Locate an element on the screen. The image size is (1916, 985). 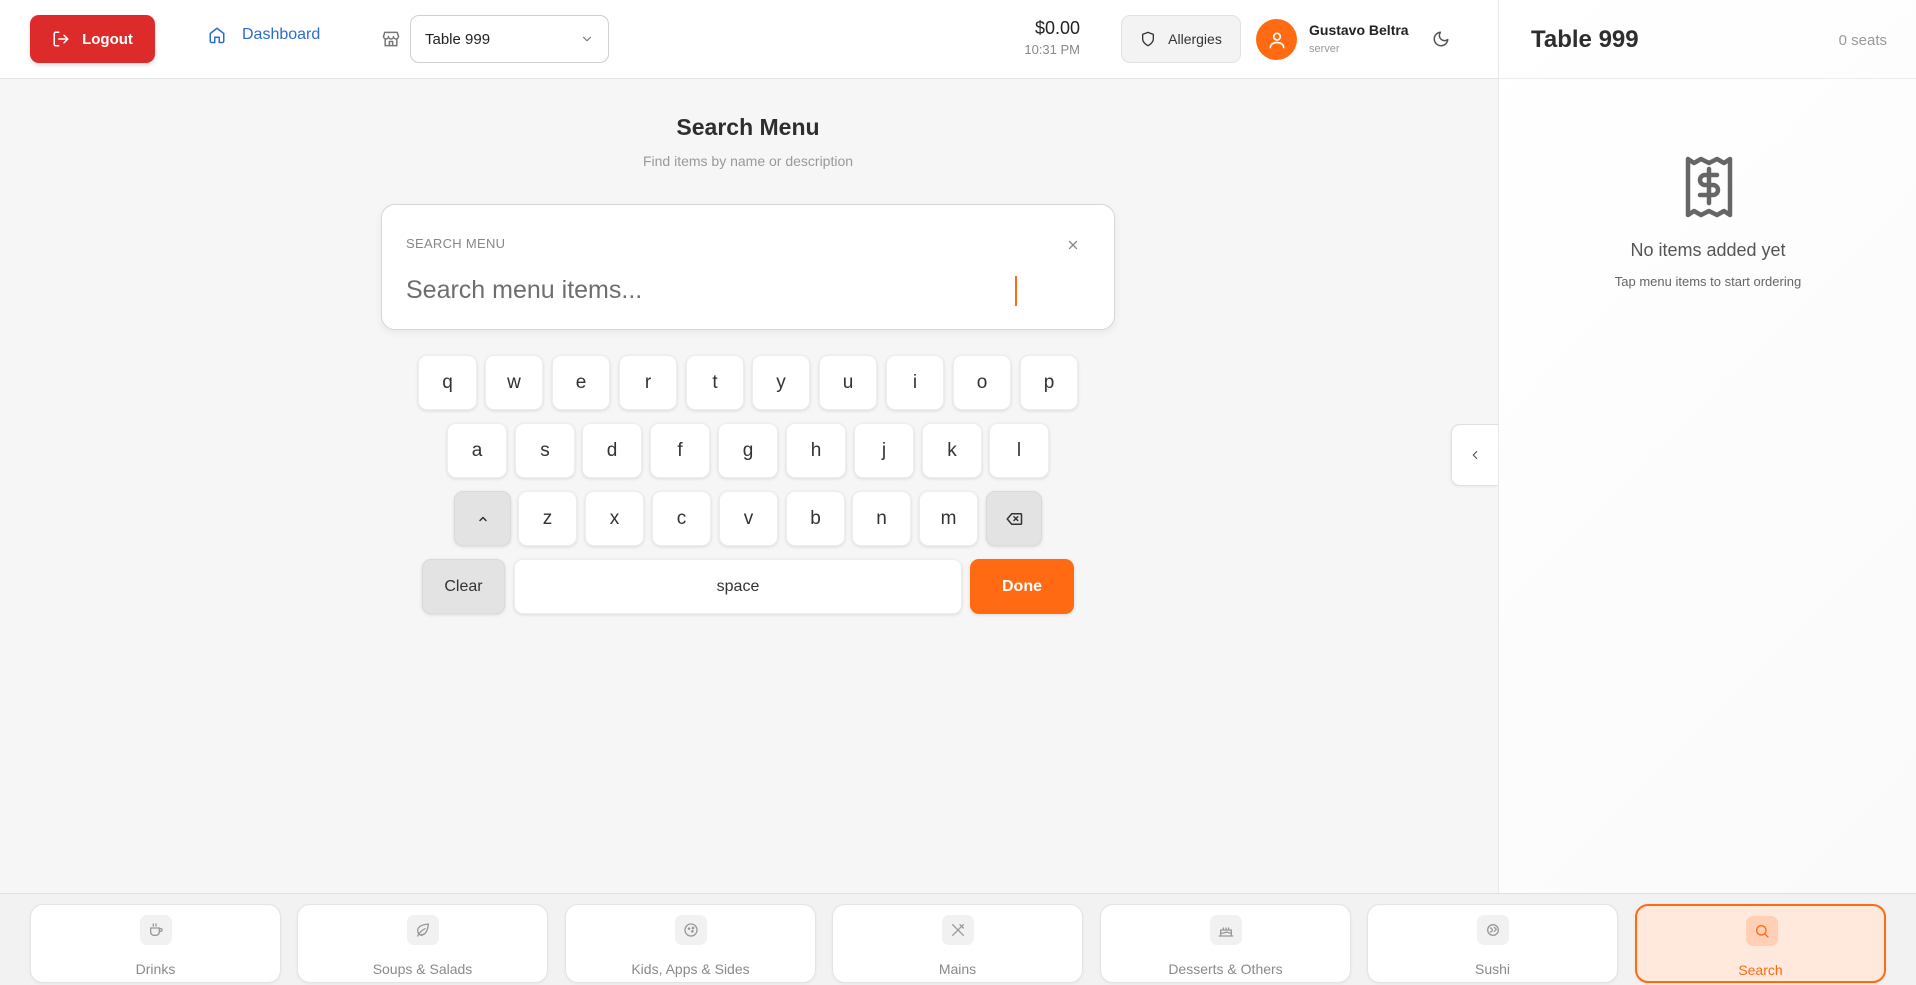
receipt-icon is located at coordinates (1709, 187).